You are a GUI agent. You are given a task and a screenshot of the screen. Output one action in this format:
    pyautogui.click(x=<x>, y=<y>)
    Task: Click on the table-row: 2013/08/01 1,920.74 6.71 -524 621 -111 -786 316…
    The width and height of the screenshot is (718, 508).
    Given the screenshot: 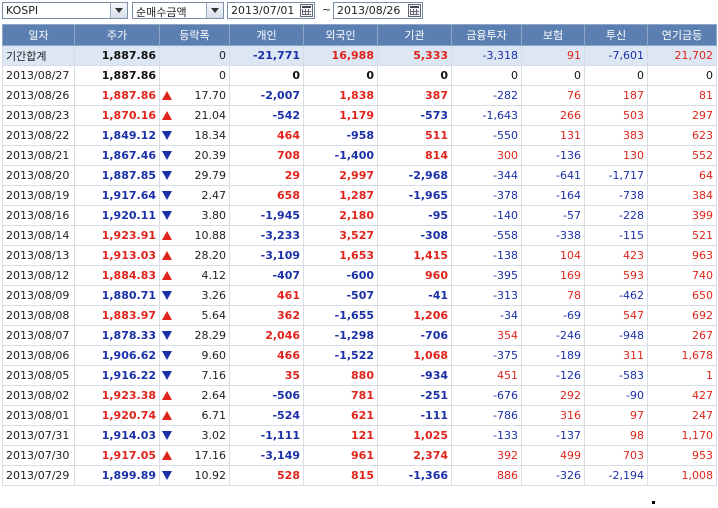 What is the action you would take?
    pyautogui.click(x=359, y=415)
    